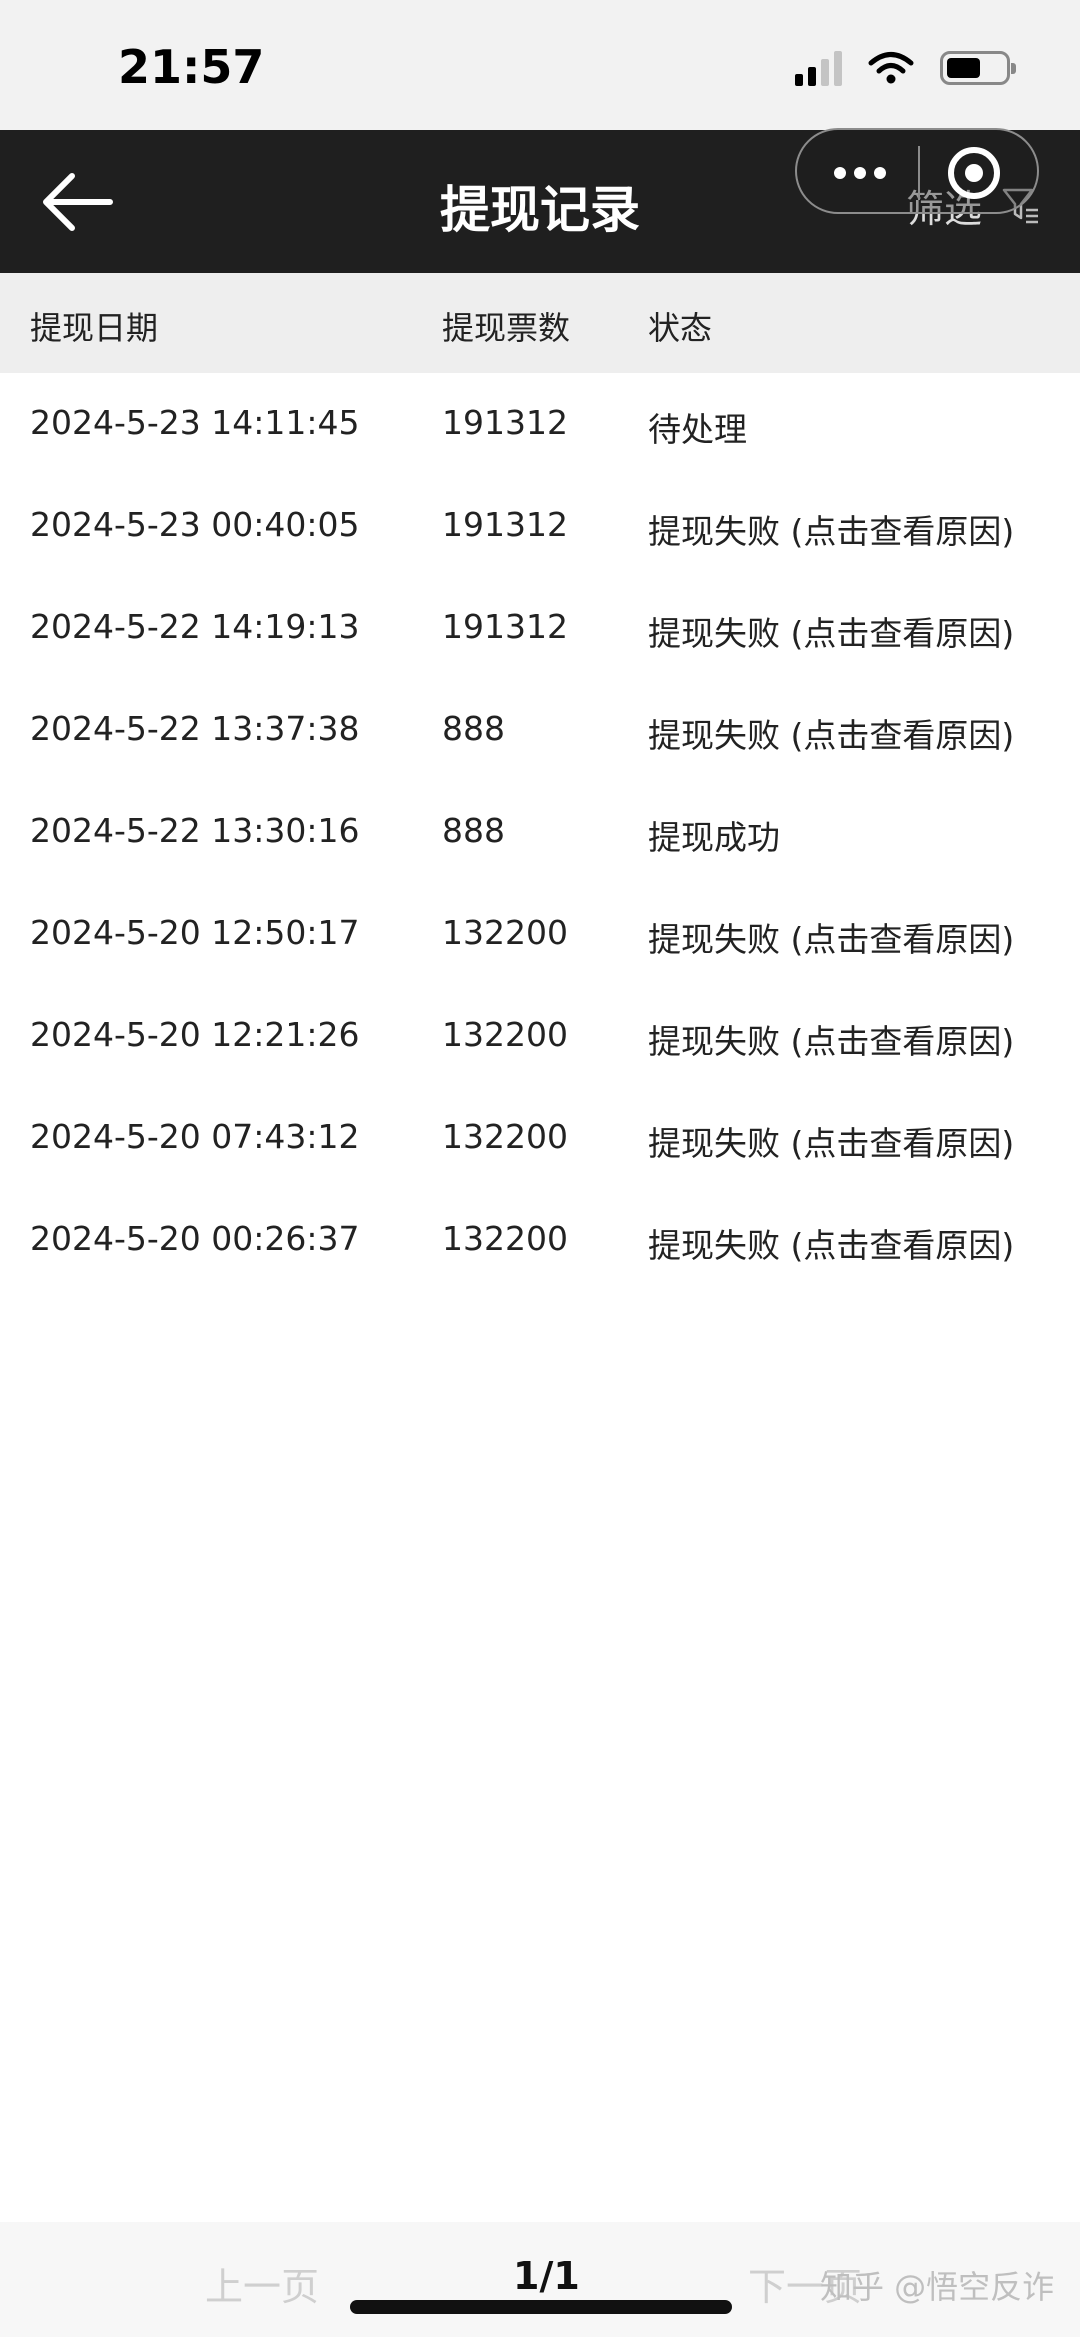 The height and width of the screenshot is (2337, 1080). Describe the element at coordinates (191, 67) in the screenshot. I see `status-time: 21:57` at that location.